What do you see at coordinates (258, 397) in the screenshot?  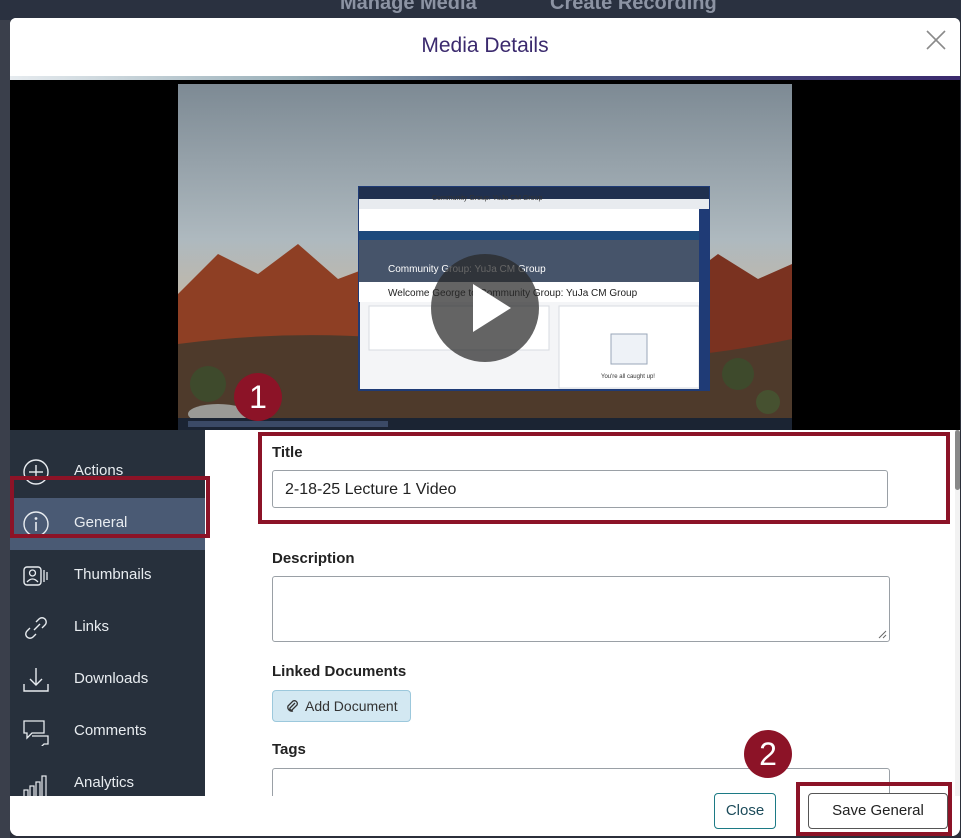 I see `callout-badge-1: 1` at bounding box center [258, 397].